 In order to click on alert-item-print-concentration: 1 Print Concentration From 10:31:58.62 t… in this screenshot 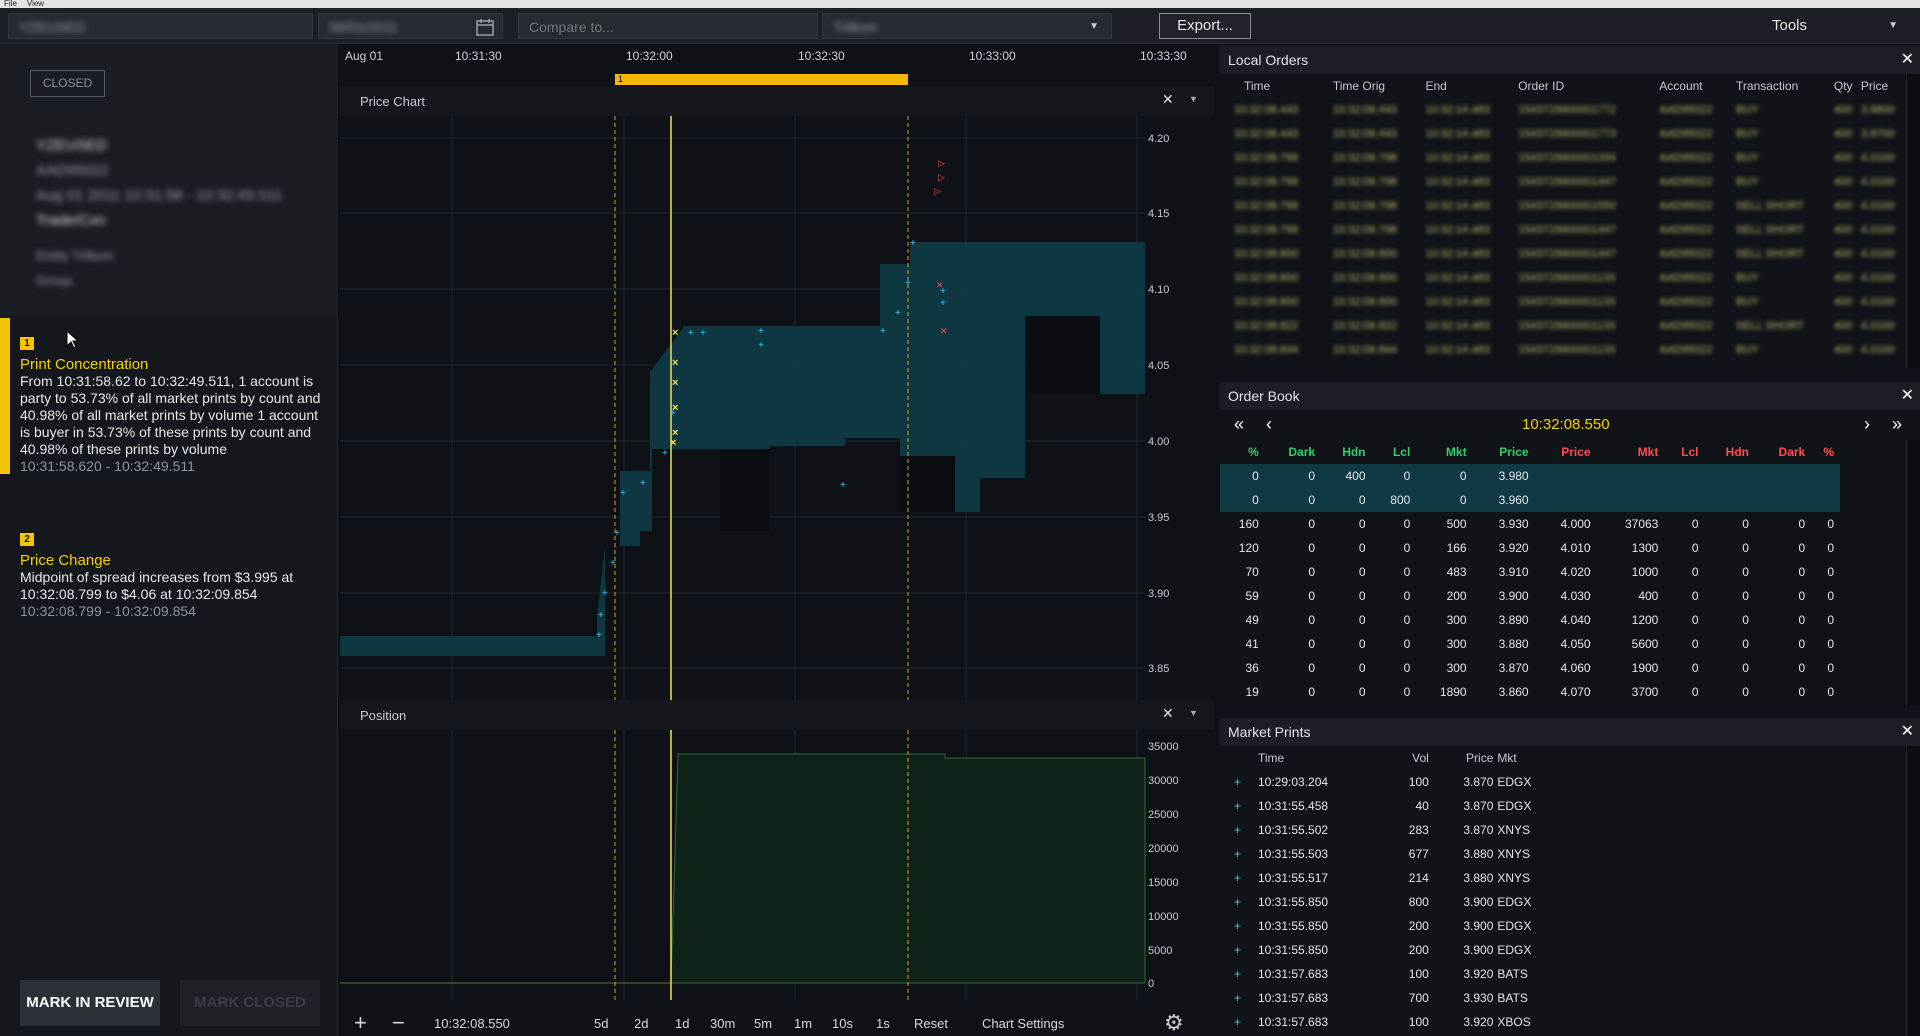, I will do `click(169, 404)`.